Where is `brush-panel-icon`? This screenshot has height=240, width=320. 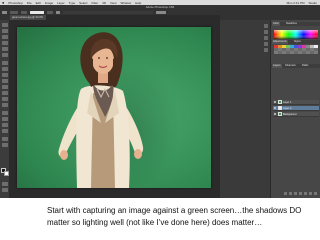 brush-panel-icon is located at coordinates (266, 44).